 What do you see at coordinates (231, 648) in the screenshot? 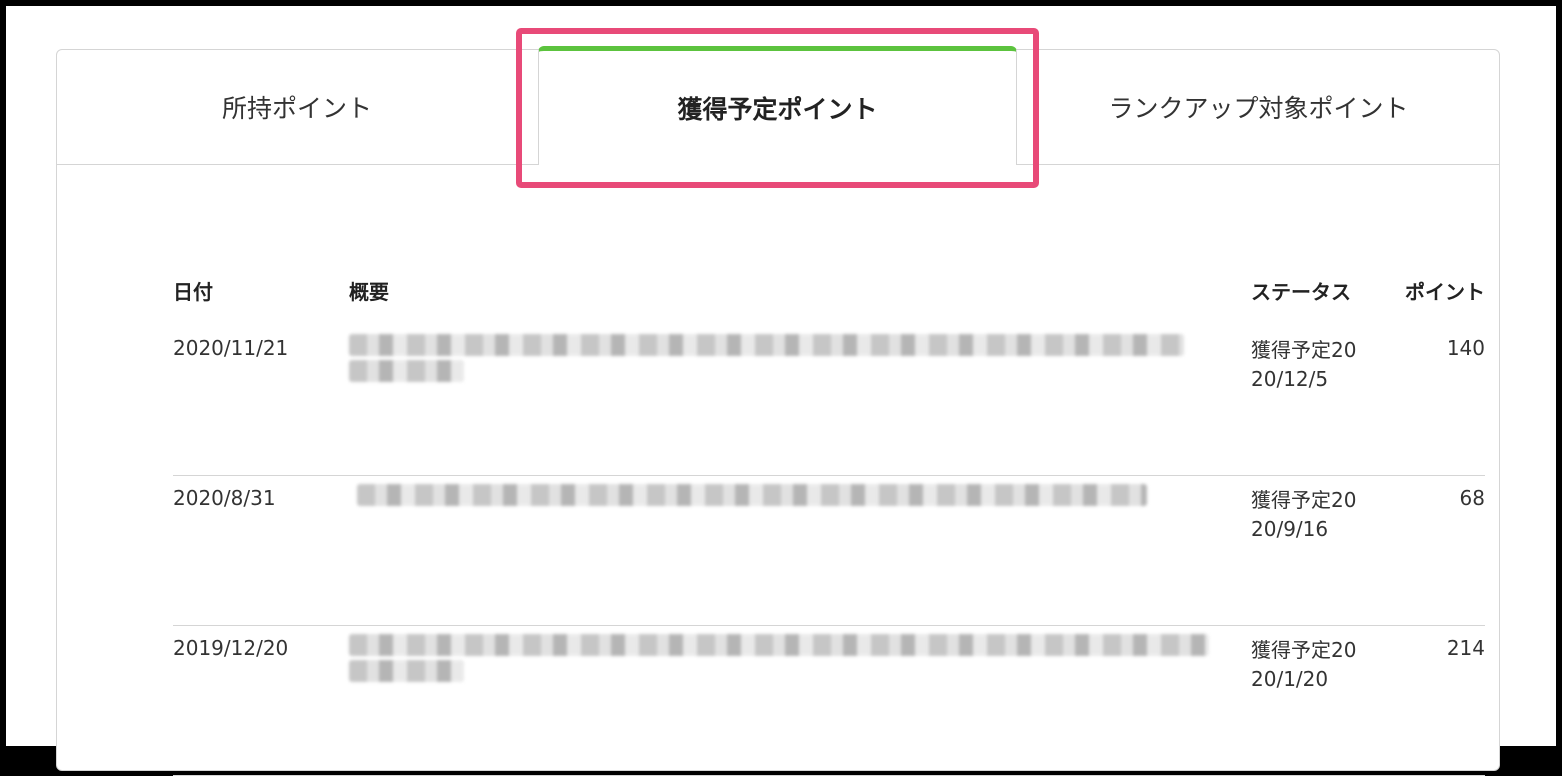
I see `row-date: 2019/12/20` at bounding box center [231, 648].